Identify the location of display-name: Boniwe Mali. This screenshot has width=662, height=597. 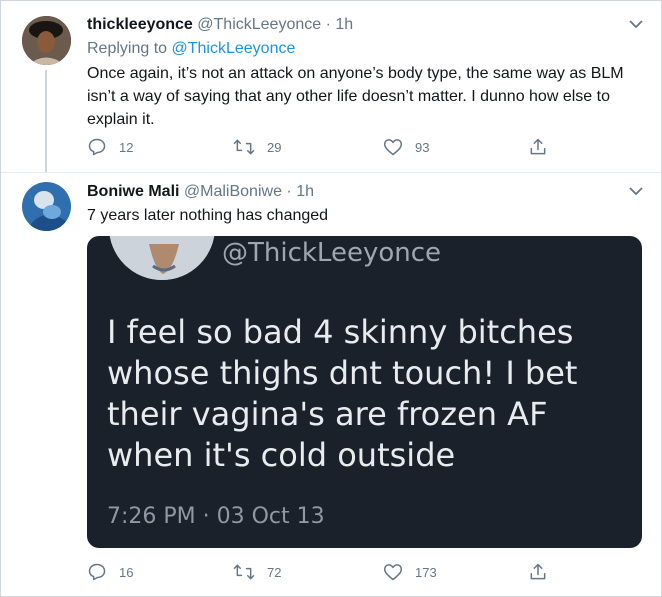
(133, 191).